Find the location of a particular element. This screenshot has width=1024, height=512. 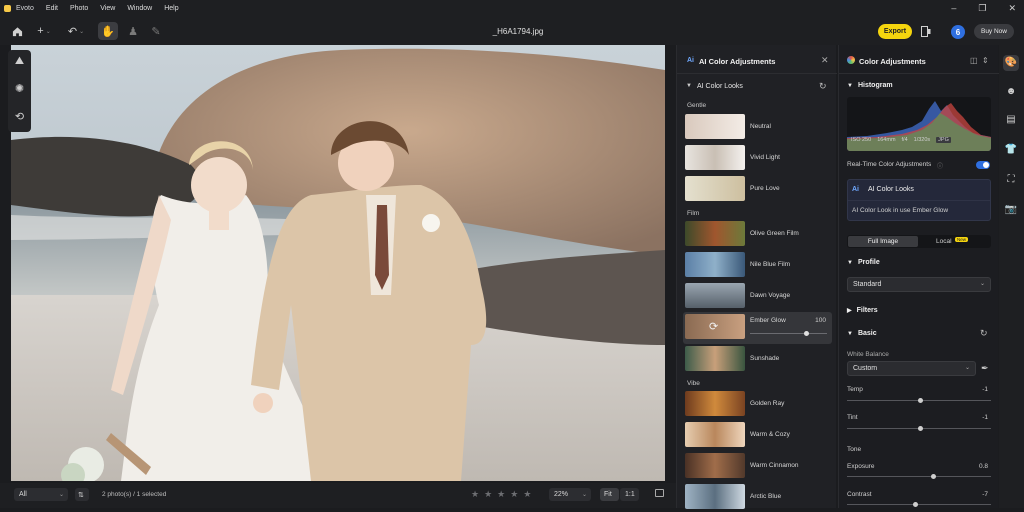

temp-slider is located at coordinates (919, 400).